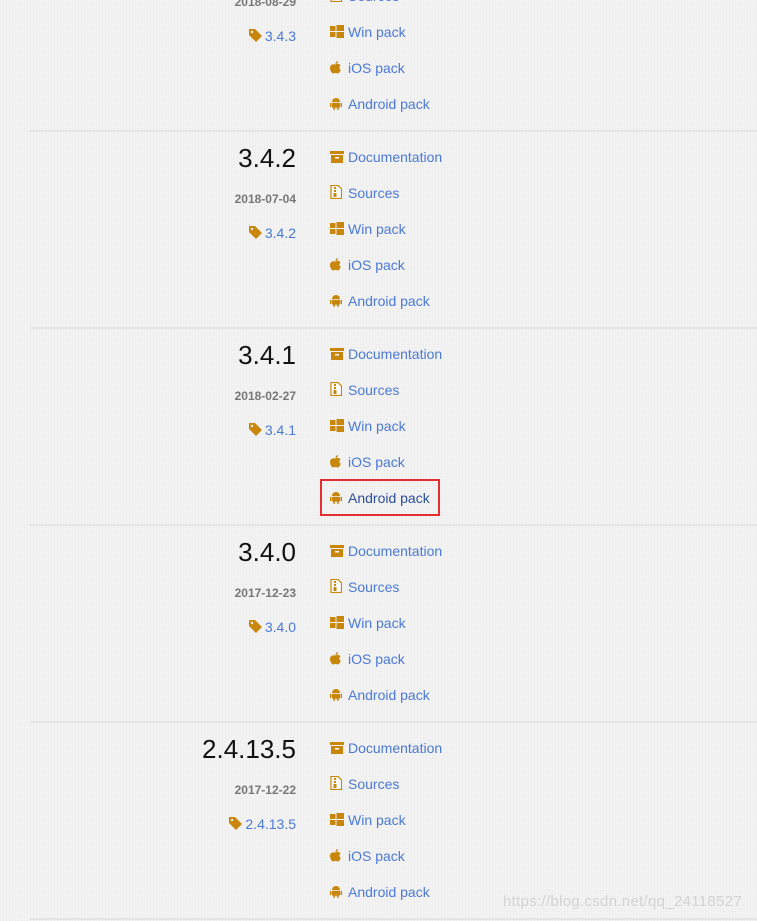  I want to click on version-number: 2.4.13.5, so click(249, 749).